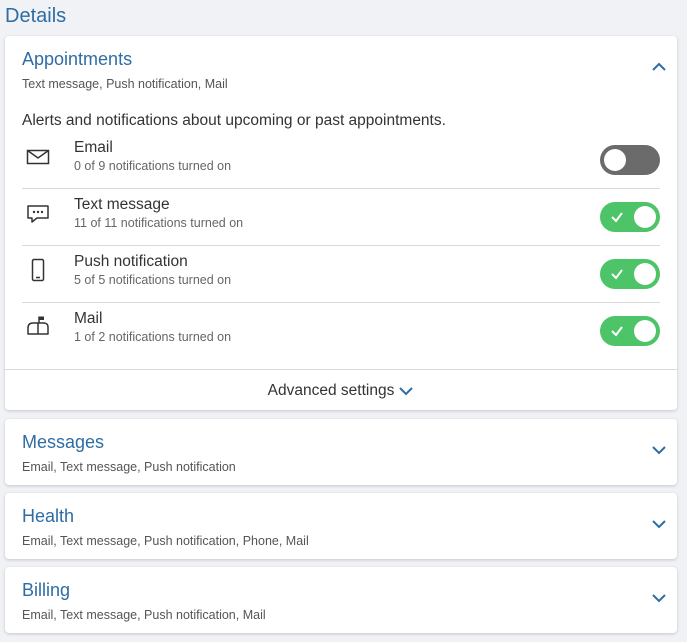  Describe the element at coordinates (331, 390) in the screenshot. I see `advanced-settings-label: Advanced settings` at that location.